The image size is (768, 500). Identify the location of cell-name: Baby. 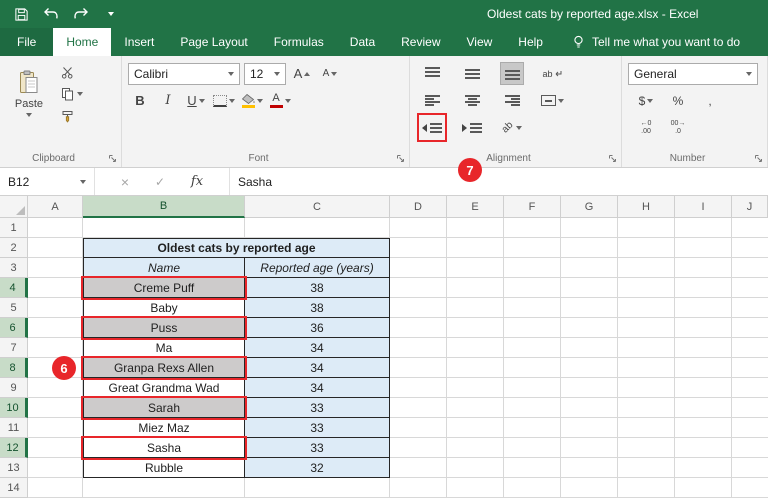
(164, 308).